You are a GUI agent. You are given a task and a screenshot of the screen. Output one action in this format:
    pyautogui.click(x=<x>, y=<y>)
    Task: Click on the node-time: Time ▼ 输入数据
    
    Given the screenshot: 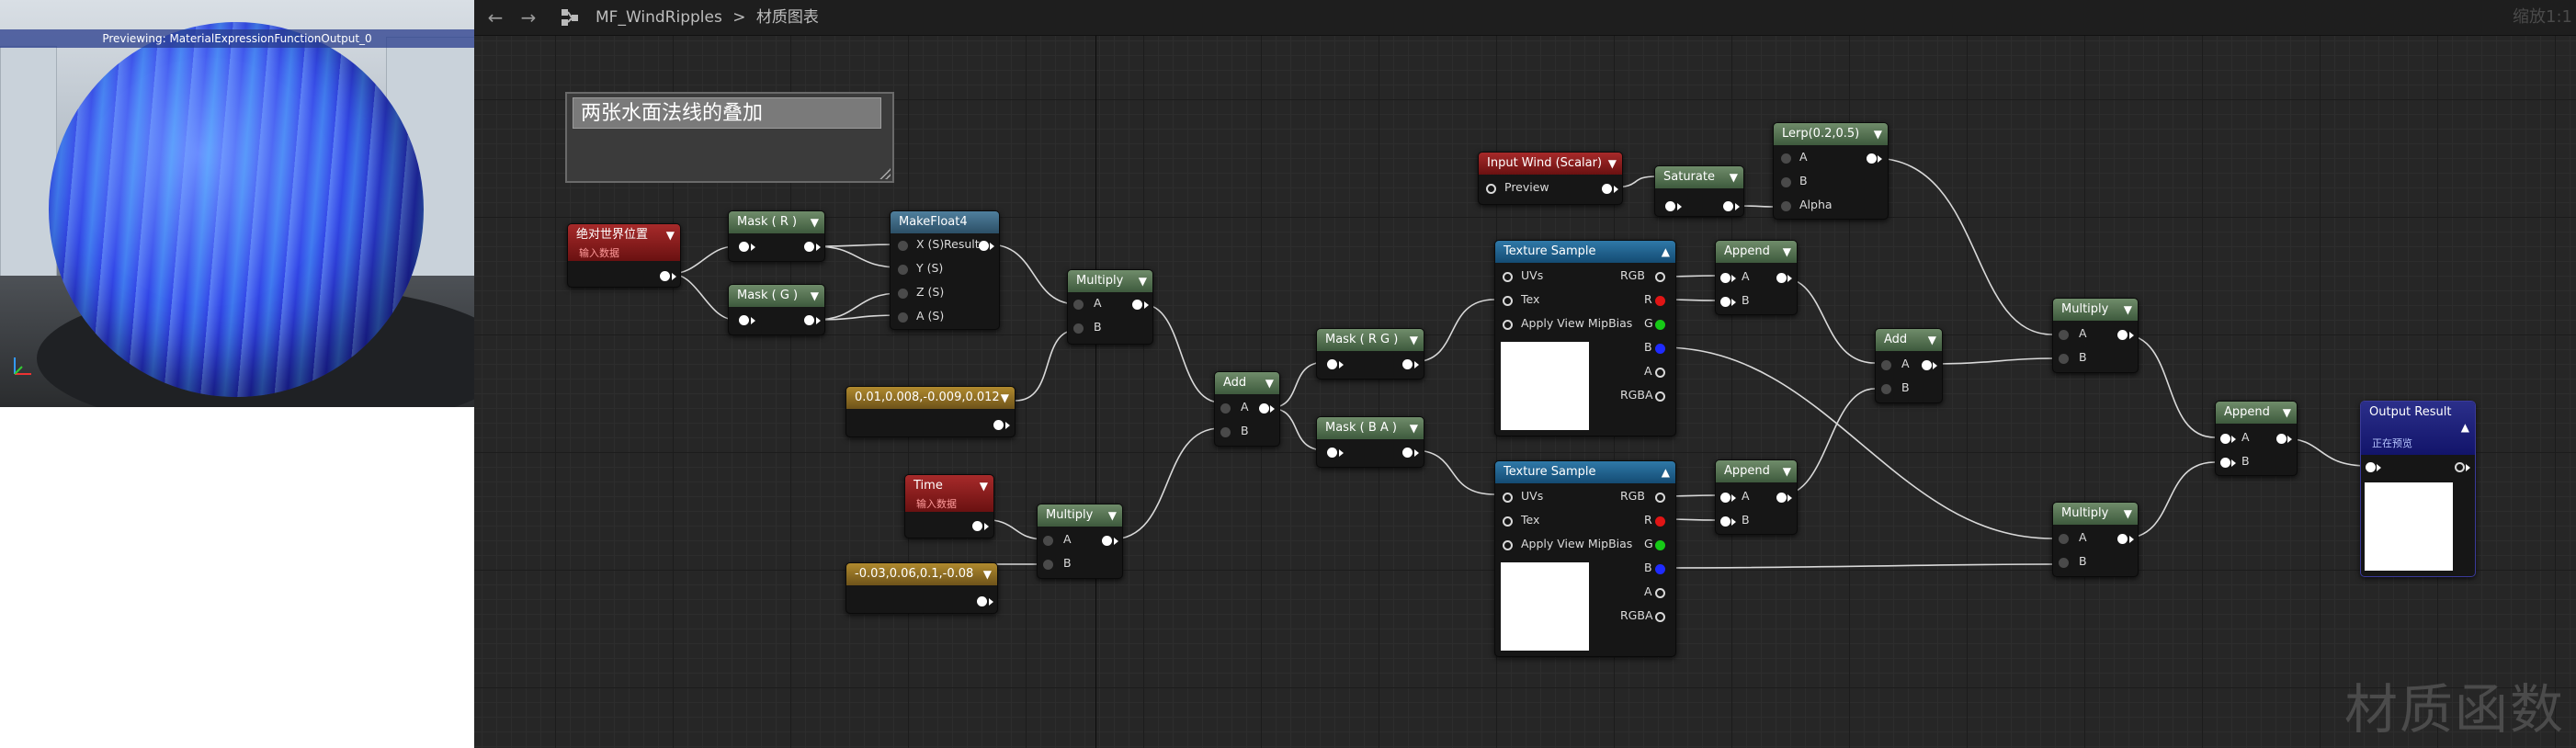 What is the action you would take?
    pyautogui.click(x=949, y=506)
    